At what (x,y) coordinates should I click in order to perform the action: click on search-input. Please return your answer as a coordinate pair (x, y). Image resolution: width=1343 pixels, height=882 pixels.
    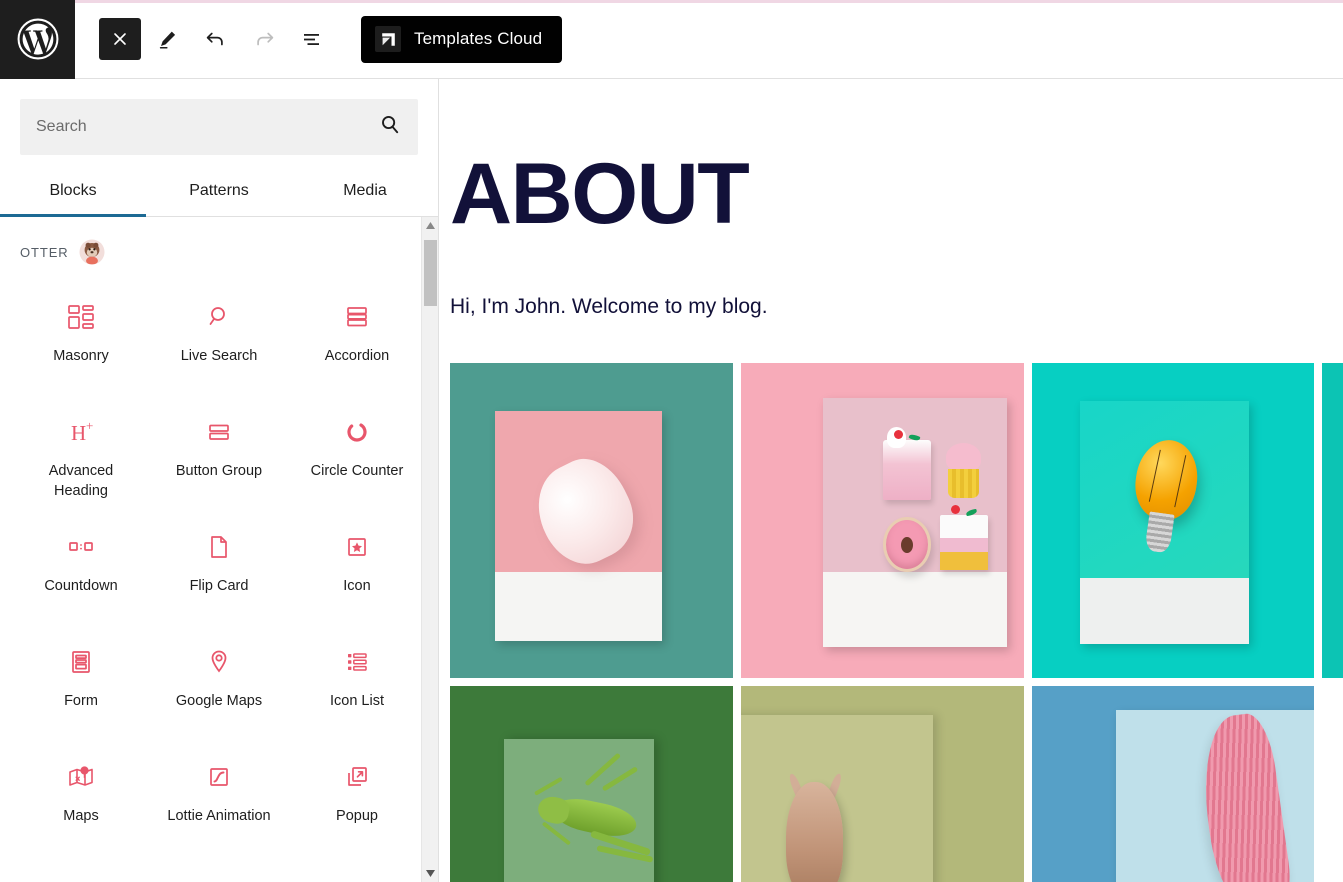
    Looking at the image, I should click on (219, 127).